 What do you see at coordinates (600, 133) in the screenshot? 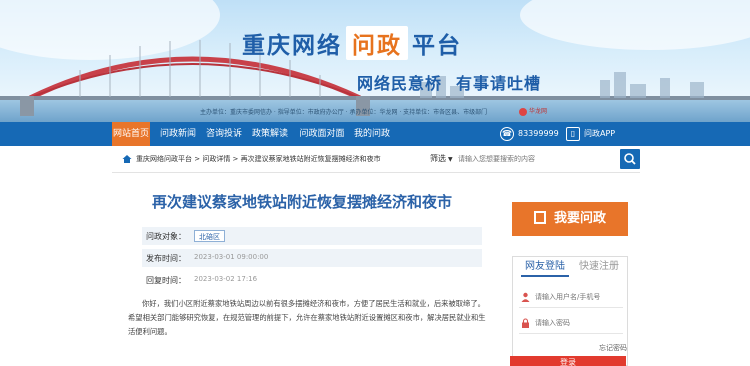
I see `app-text: 问政APP` at bounding box center [600, 133].